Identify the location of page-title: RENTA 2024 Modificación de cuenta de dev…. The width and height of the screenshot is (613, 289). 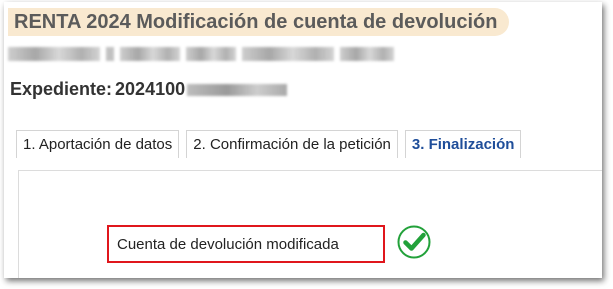
(256, 21).